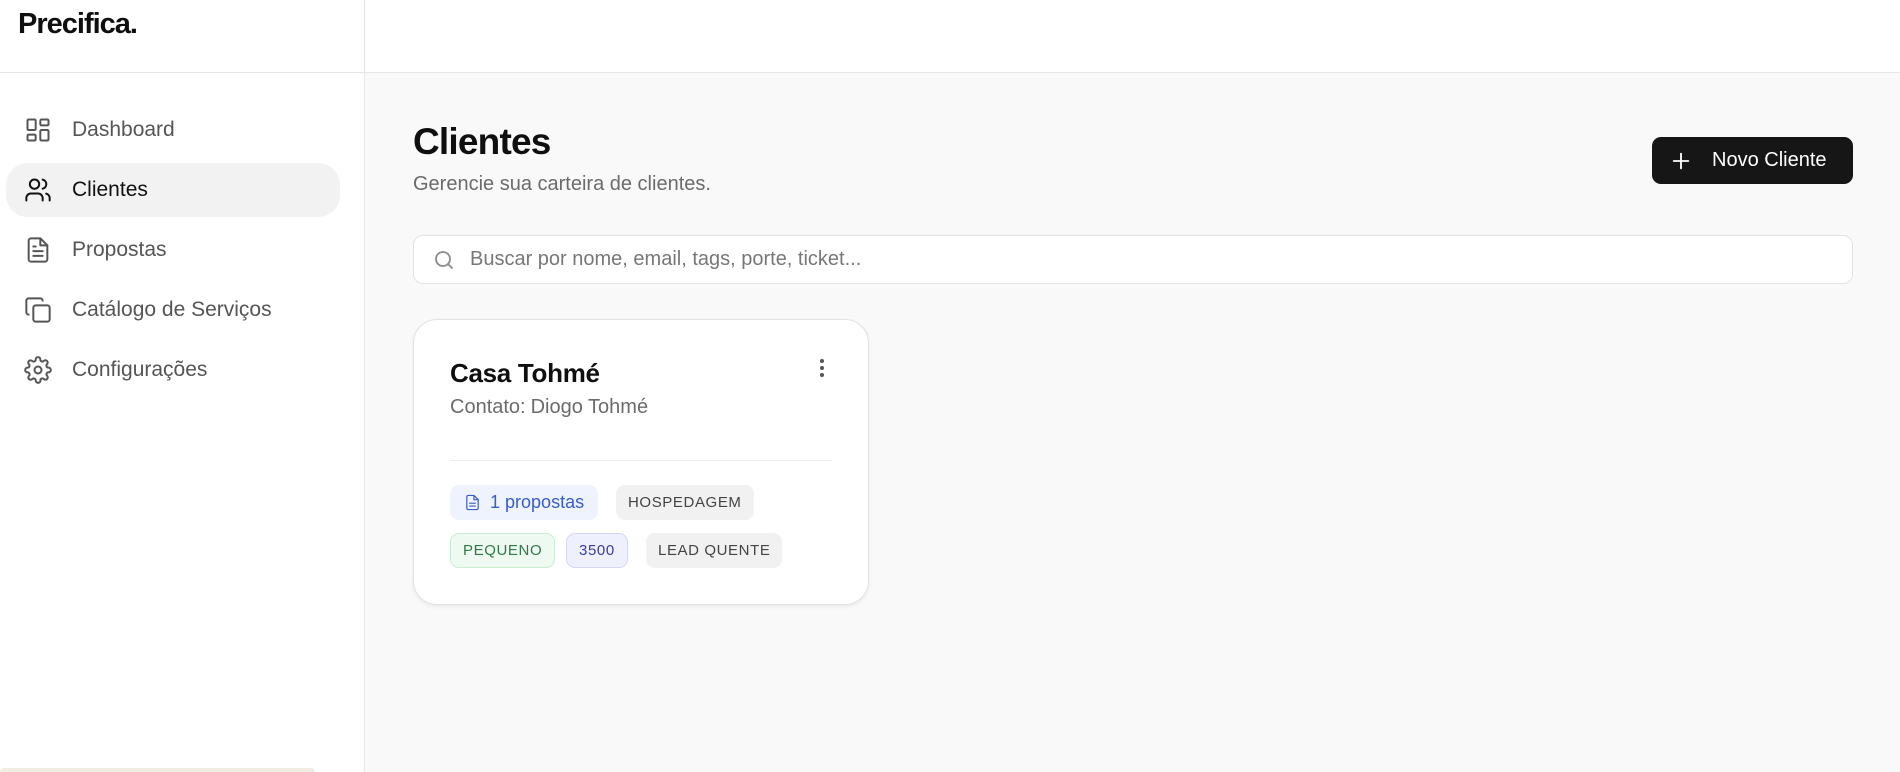 This screenshot has height=772, width=1900. I want to click on sidebar-item-catalogo: Catálogo de Serviços, so click(173, 310).